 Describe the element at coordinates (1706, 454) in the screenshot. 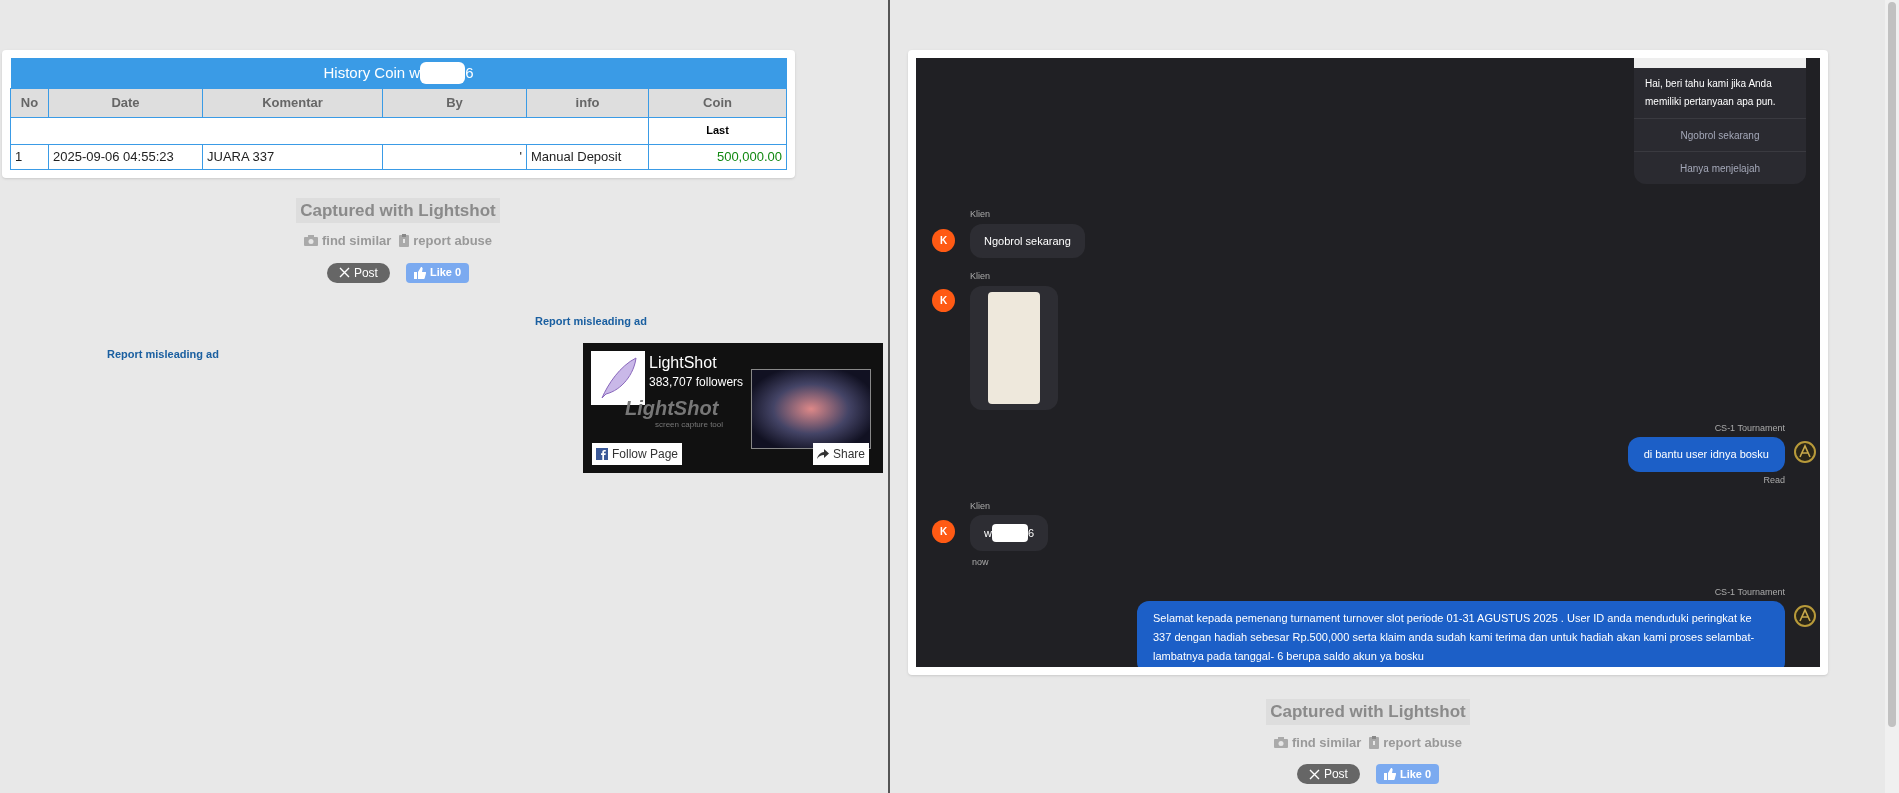

I see `message-bubble: di bantu user idnya bosku` at that location.